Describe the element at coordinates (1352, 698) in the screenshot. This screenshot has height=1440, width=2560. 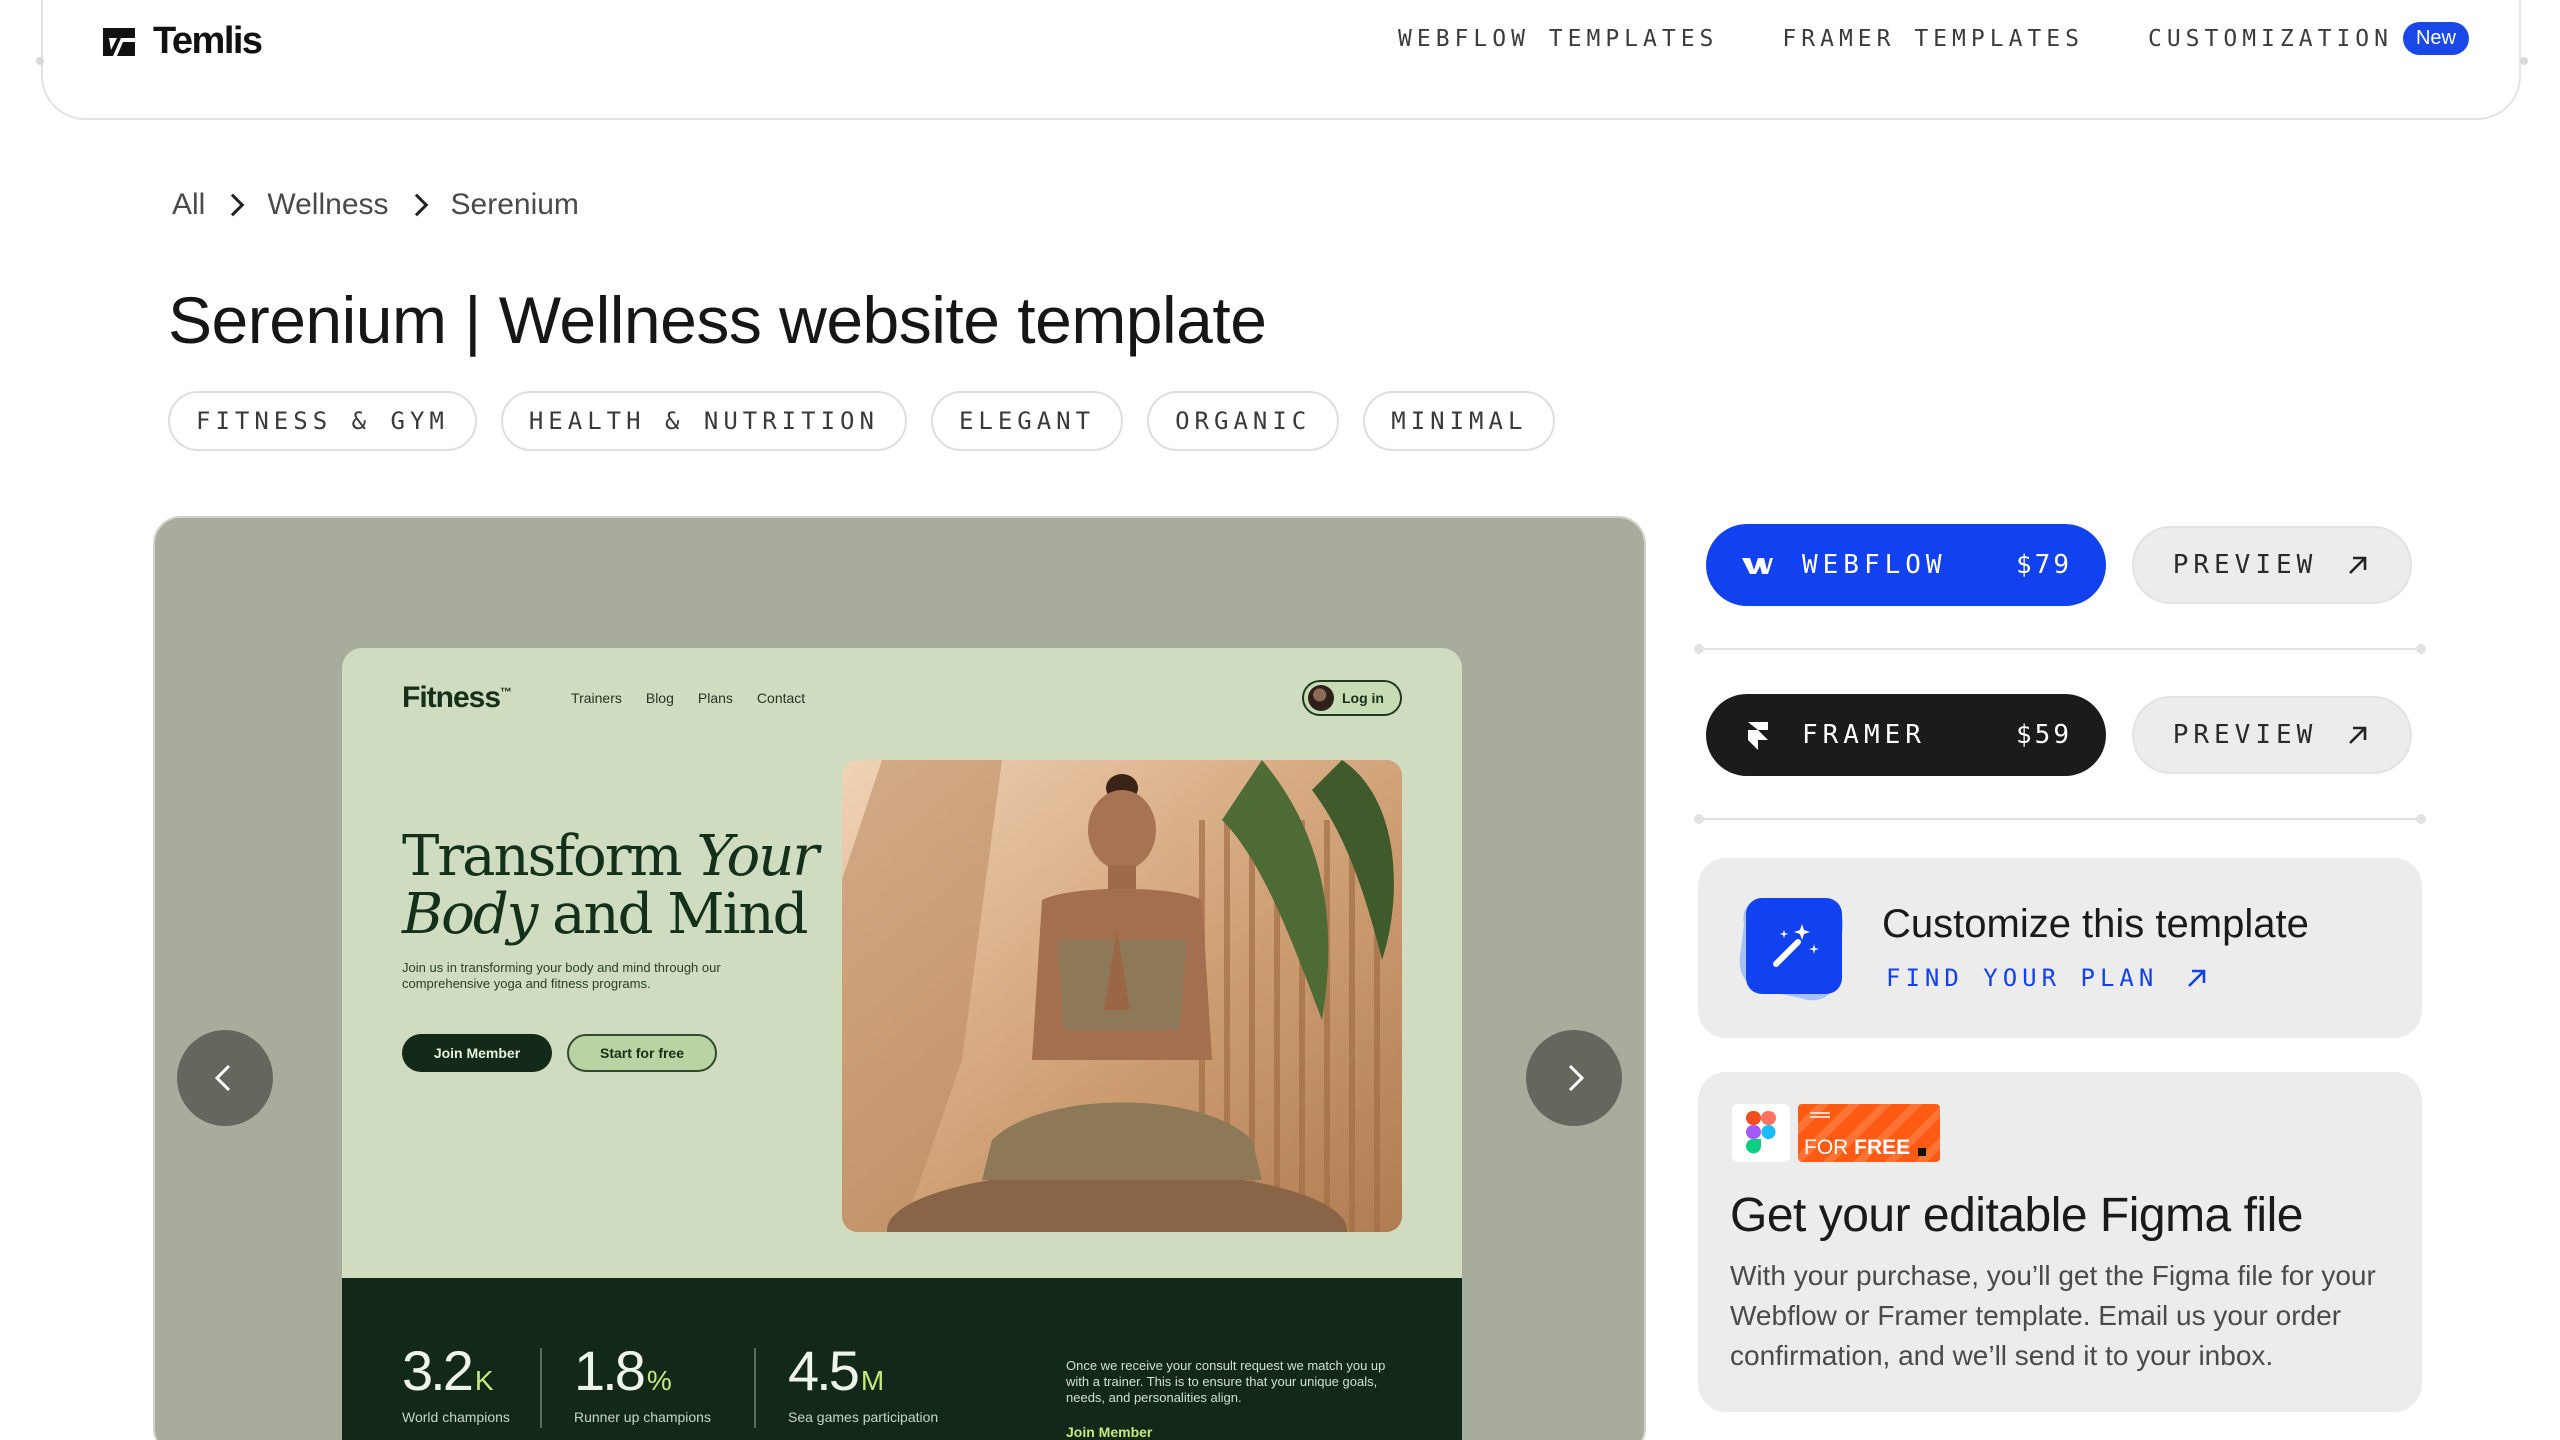
I see `mock-login-button: Log in` at that location.